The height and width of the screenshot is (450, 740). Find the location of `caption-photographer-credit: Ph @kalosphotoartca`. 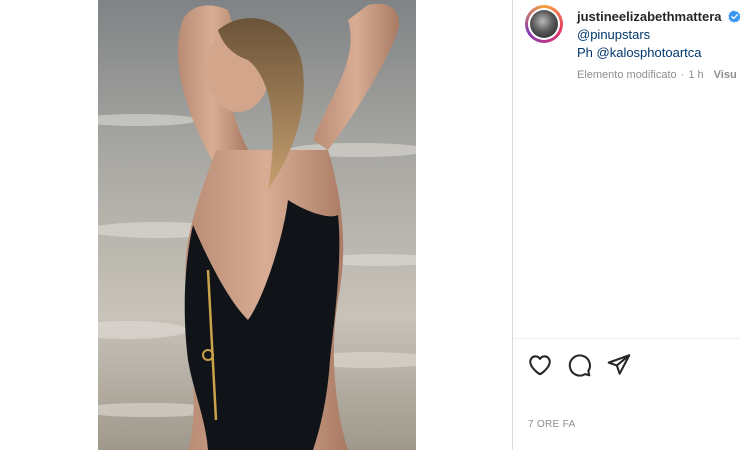

caption-photographer-credit: Ph @kalosphotoartca is located at coordinates (639, 52).